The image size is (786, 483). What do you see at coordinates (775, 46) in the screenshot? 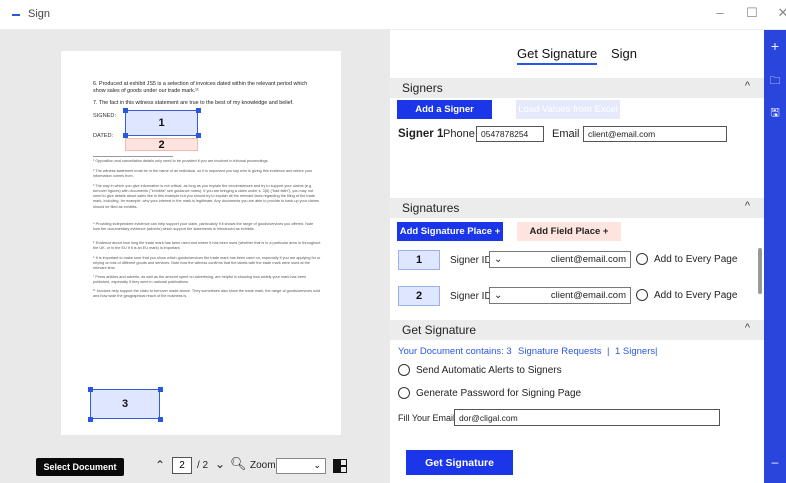
I see `add-icon: +` at bounding box center [775, 46].